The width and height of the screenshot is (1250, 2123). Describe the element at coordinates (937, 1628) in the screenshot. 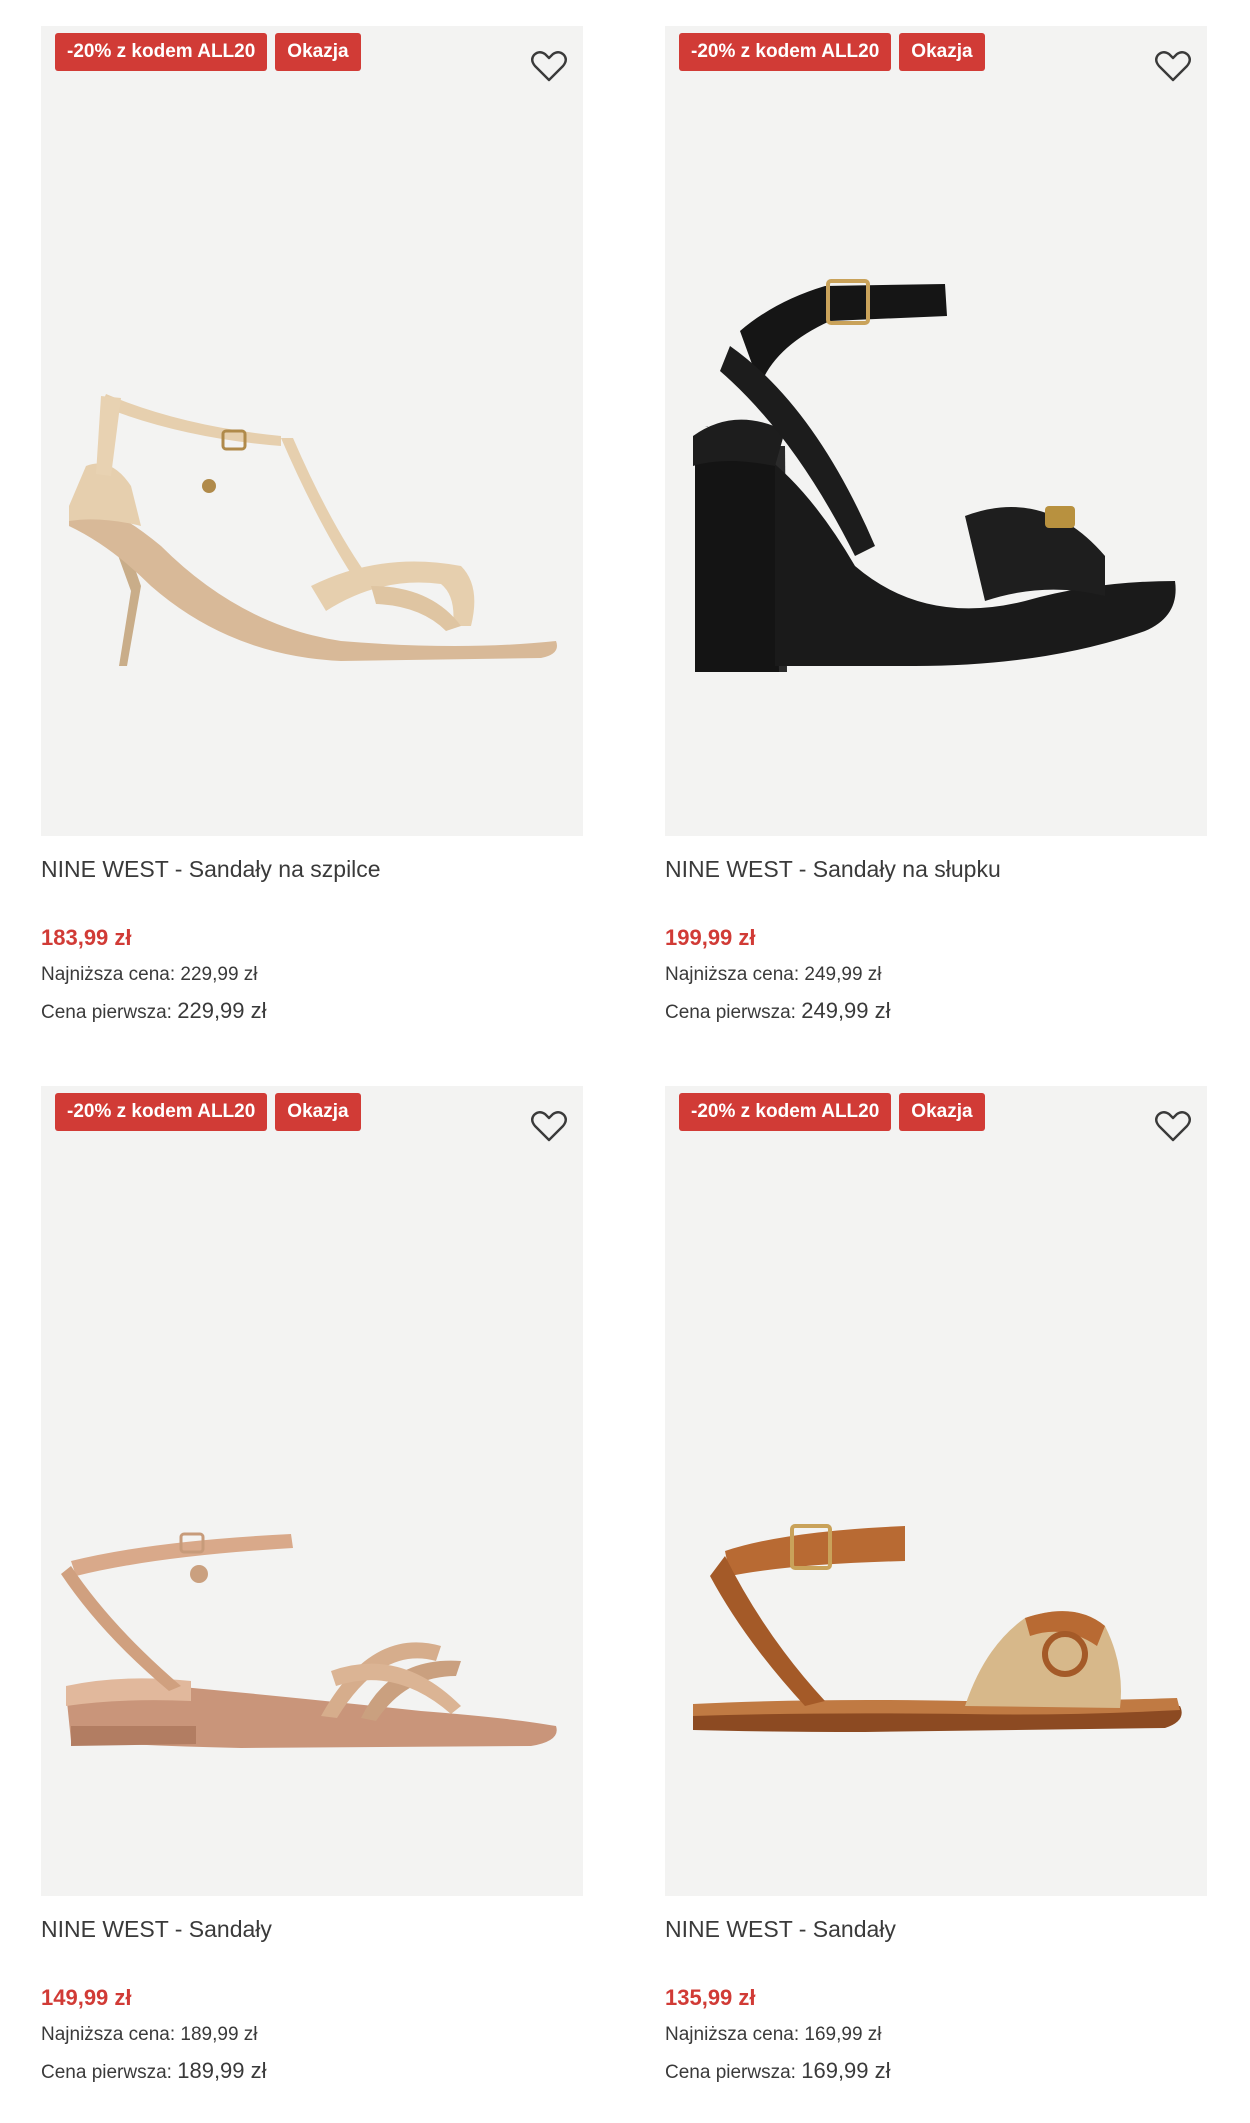

I see `raffia-flat-sandal-image` at that location.